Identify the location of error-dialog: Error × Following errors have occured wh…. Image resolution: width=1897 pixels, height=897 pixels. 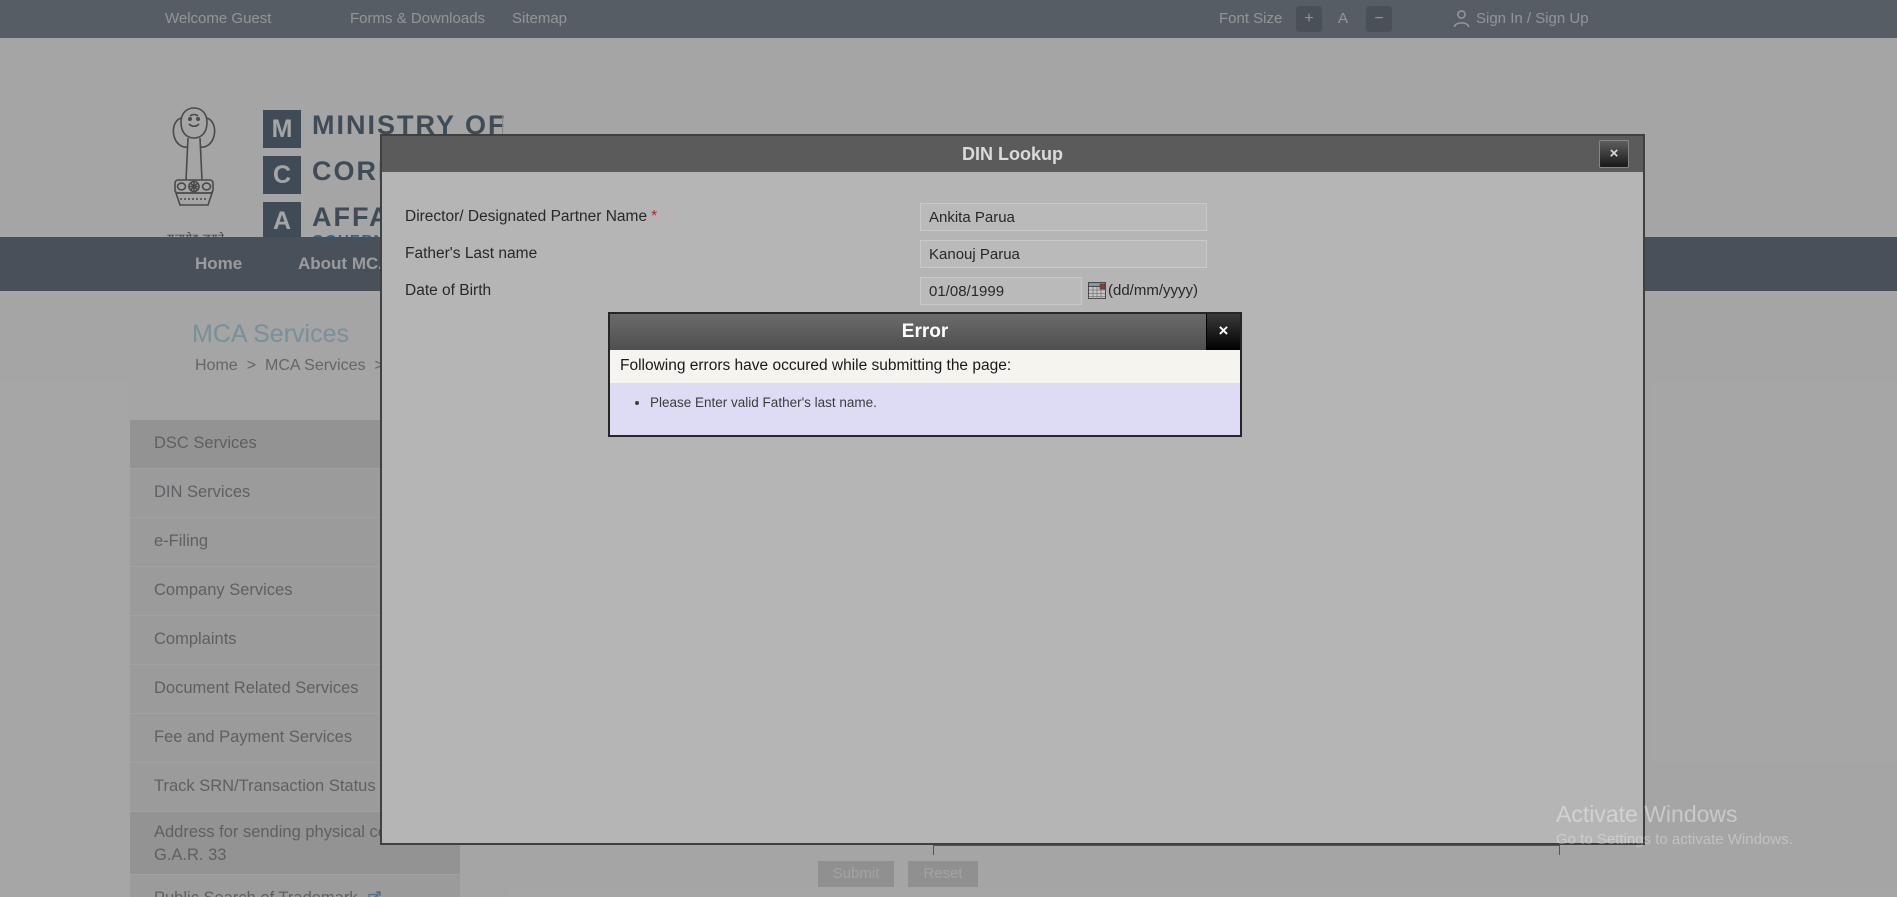
(925, 374).